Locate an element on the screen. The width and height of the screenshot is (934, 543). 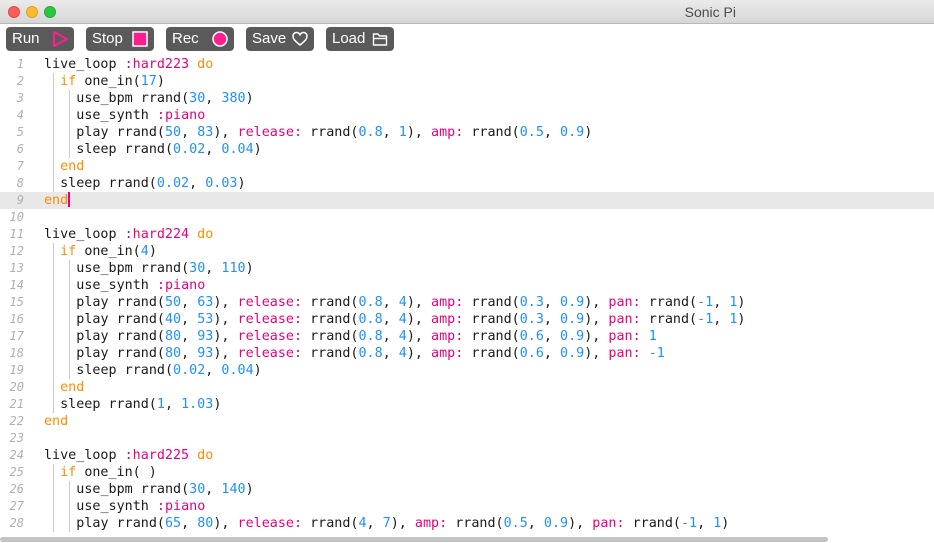
code-token: release: is located at coordinates (270, 319).